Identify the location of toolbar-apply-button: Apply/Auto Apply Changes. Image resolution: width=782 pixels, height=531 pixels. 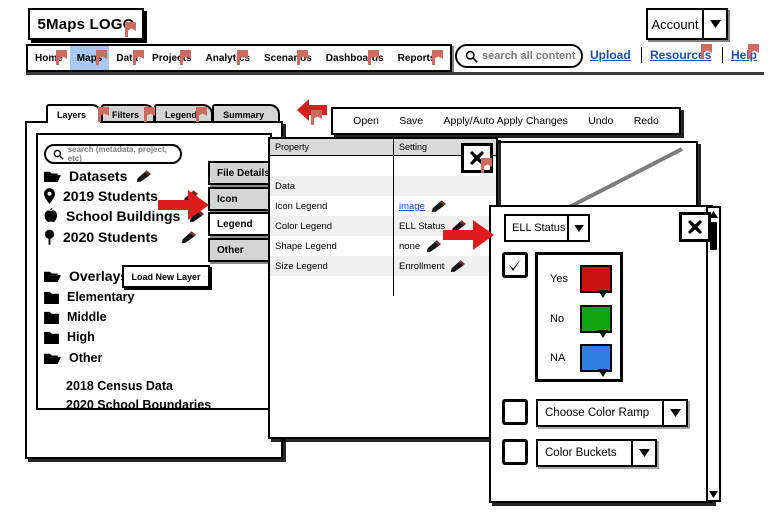
(506, 121).